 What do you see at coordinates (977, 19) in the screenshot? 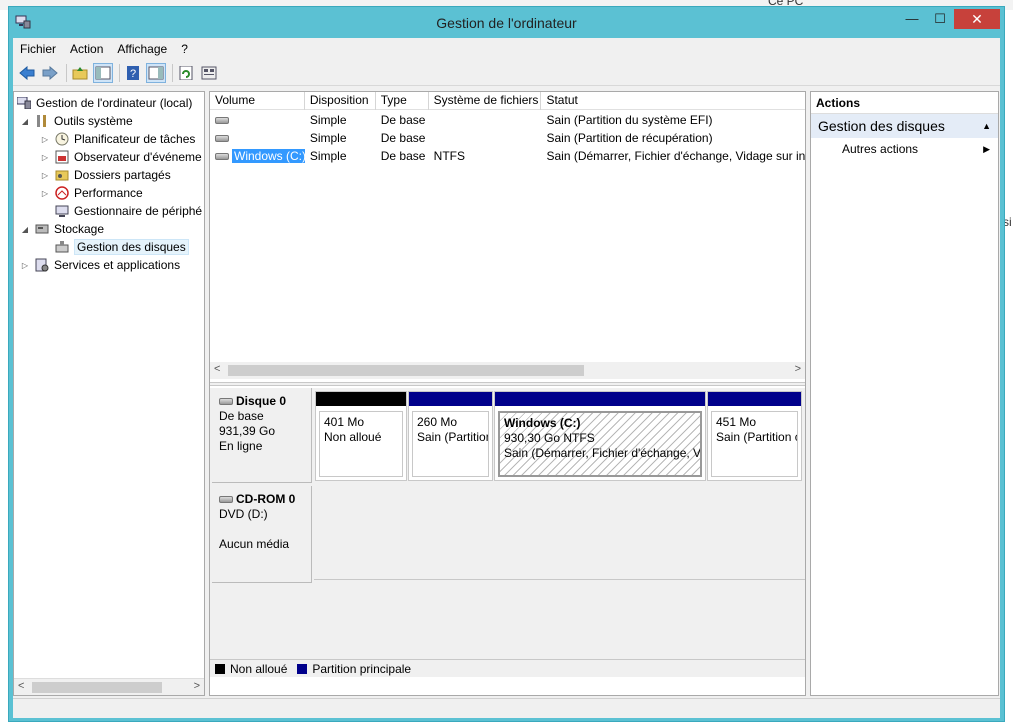
I see `close-button: ✕` at bounding box center [977, 19].